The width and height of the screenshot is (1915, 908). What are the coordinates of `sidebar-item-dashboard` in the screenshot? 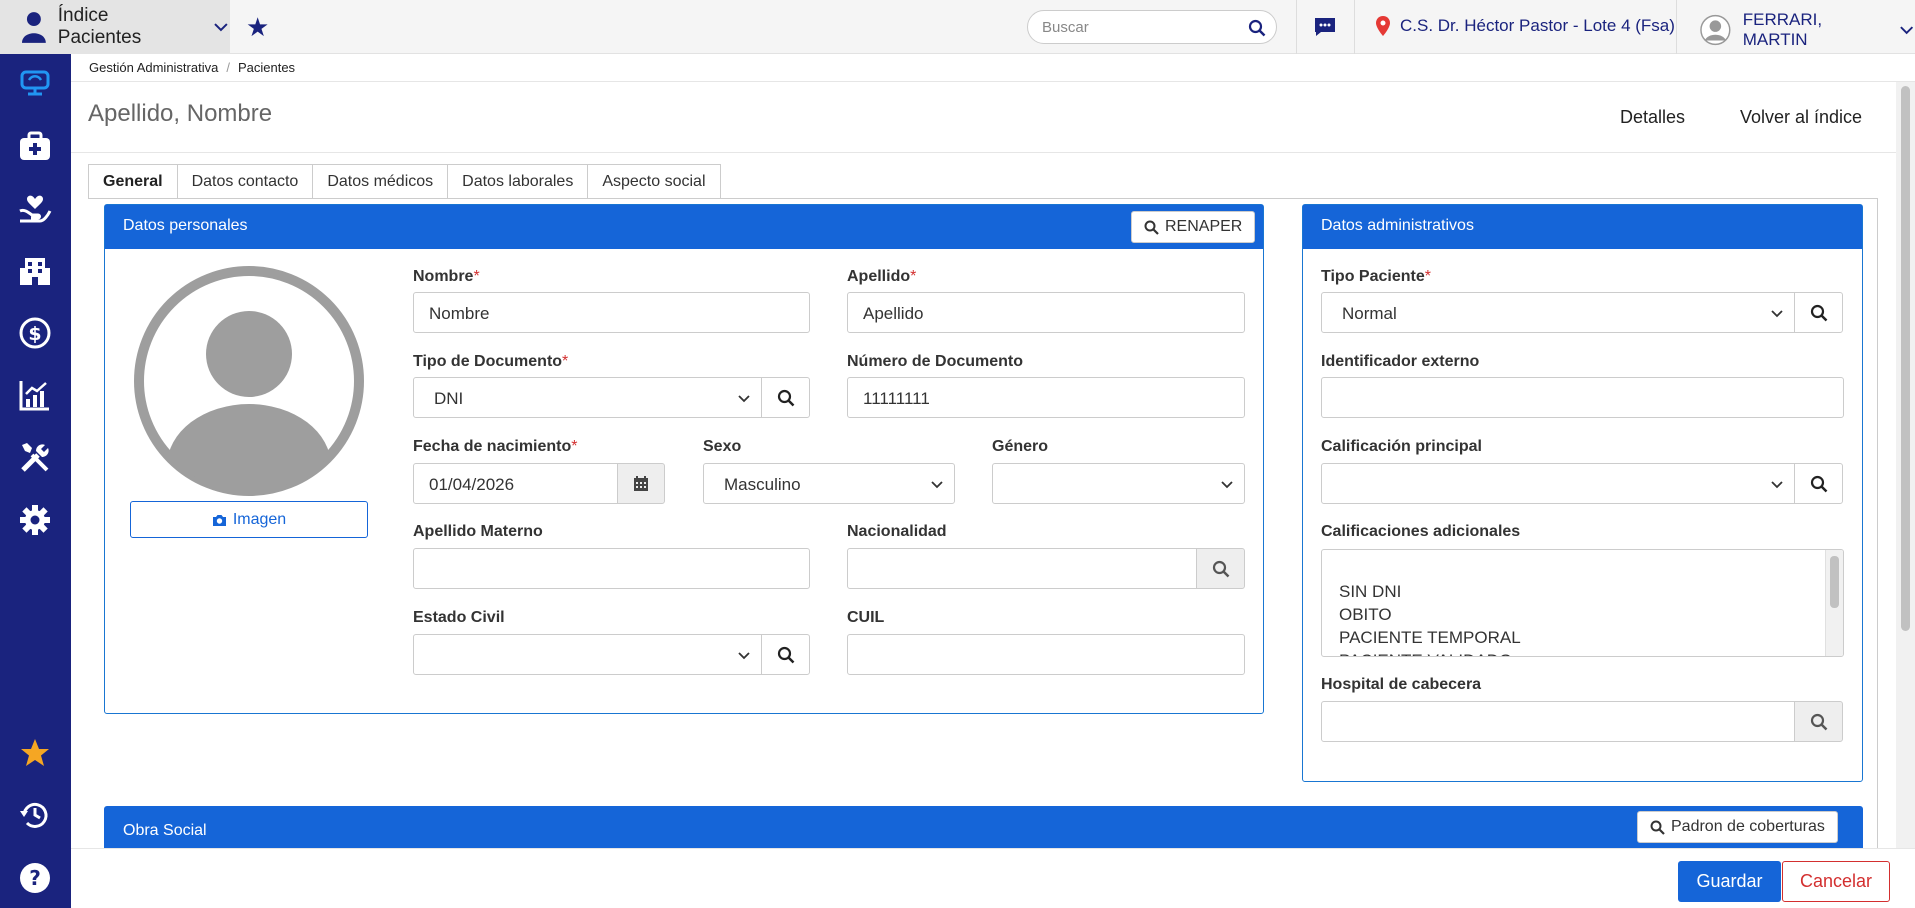 It's located at (35, 83).